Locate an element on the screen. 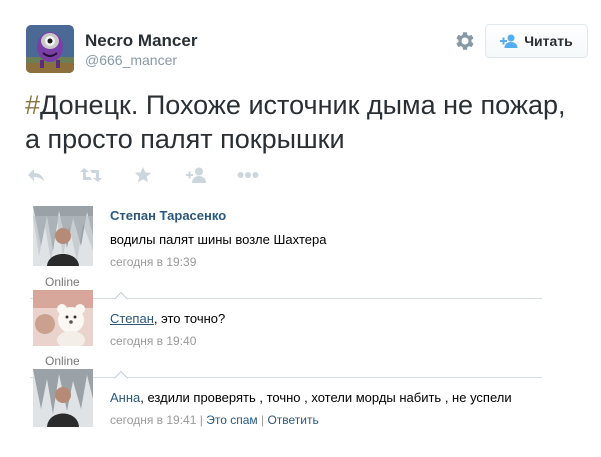 The height and width of the screenshot is (457, 601). comment-time: сегодня в 19:40 is located at coordinates (153, 341).